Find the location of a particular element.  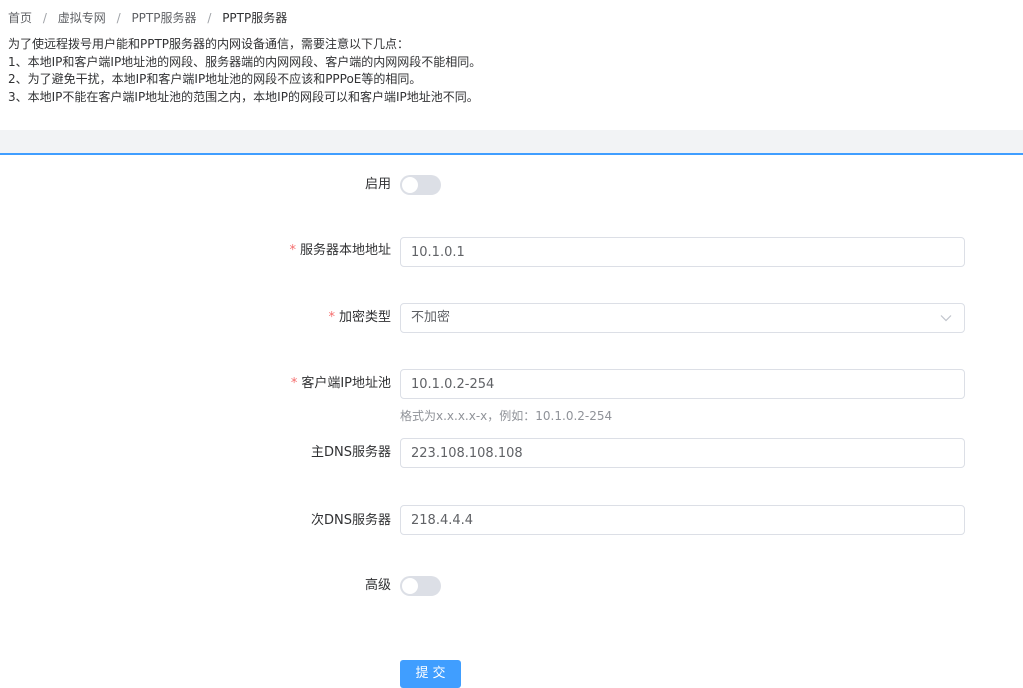

primary-dns-input is located at coordinates (682, 453).